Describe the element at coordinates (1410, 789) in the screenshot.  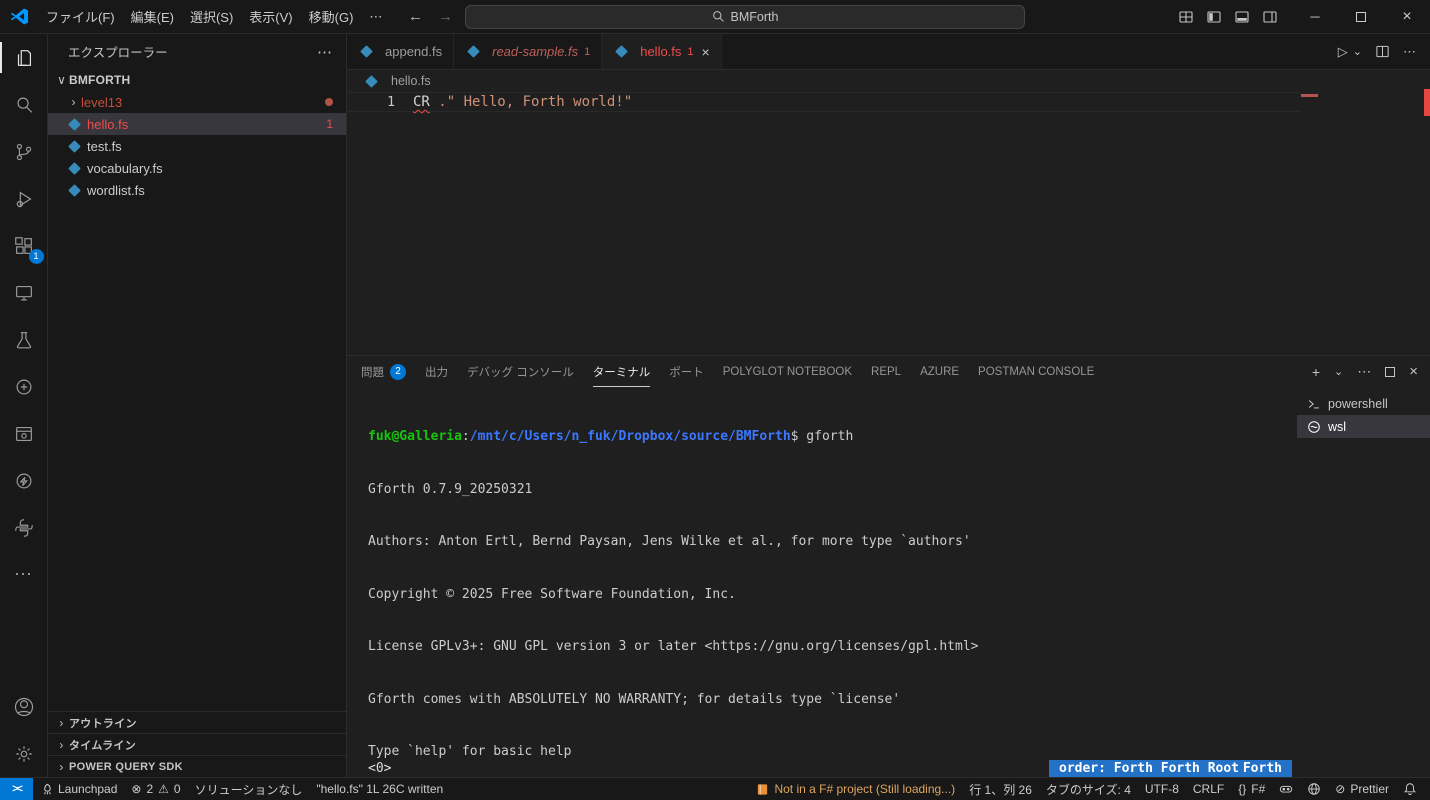
I see `notifications-item` at that location.